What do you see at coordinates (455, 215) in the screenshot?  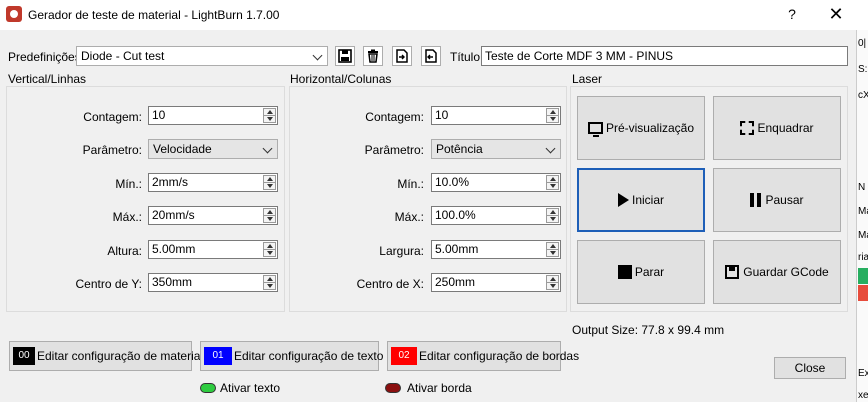 I see `horizontal-max-value: 100.0%` at bounding box center [455, 215].